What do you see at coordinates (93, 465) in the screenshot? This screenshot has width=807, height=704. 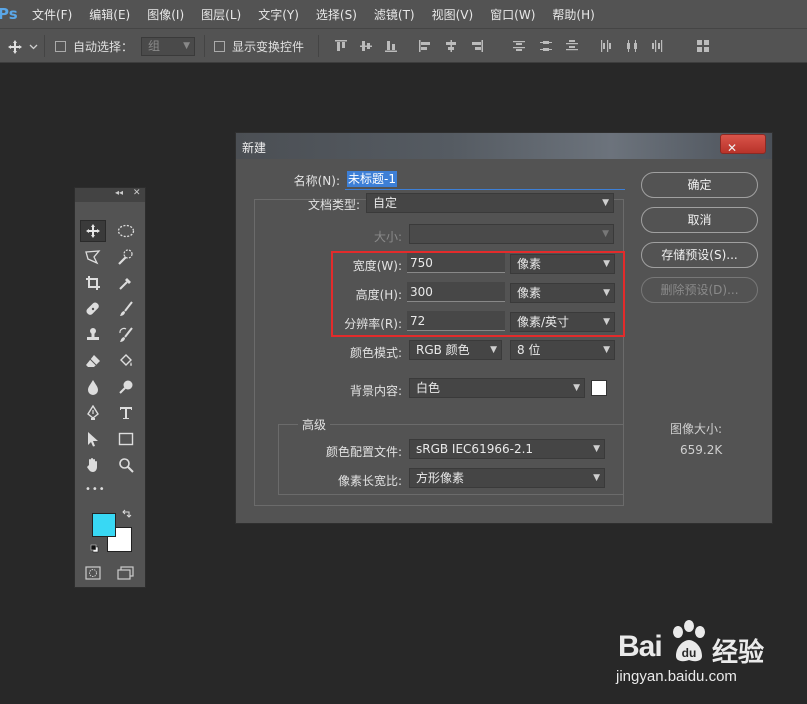 I see `hand-tool-button` at bounding box center [93, 465].